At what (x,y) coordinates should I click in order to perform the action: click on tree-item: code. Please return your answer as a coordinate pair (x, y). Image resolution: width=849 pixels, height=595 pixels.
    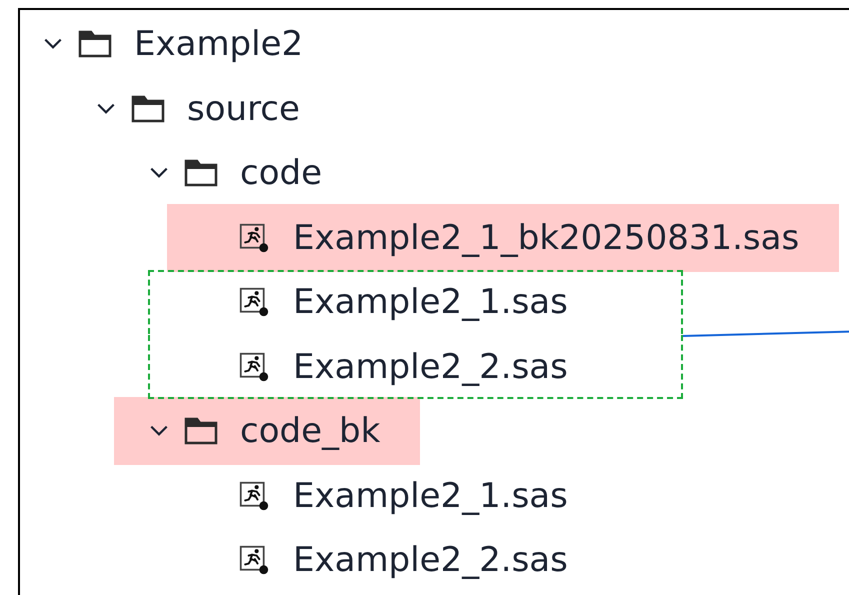
    Looking at the image, I should click on (255, 173).